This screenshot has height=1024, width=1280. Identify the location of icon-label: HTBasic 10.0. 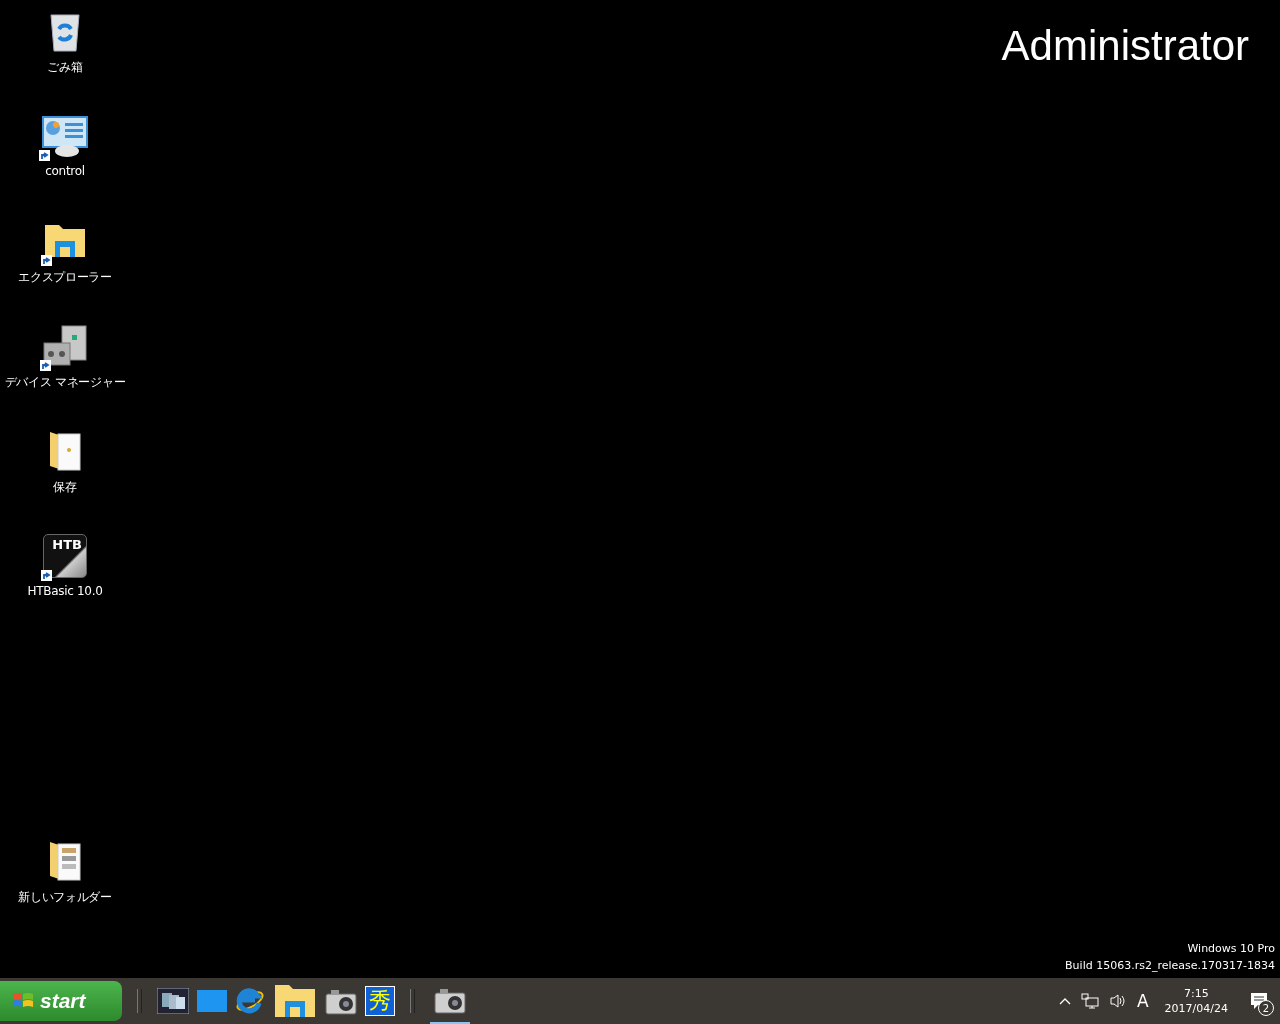
(65, 591).